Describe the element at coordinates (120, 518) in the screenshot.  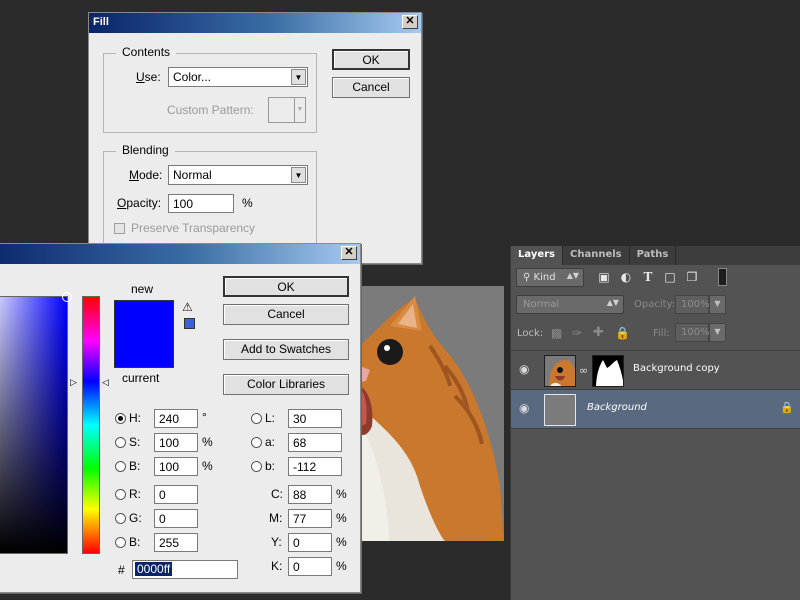
I see `green-radio` at that location.